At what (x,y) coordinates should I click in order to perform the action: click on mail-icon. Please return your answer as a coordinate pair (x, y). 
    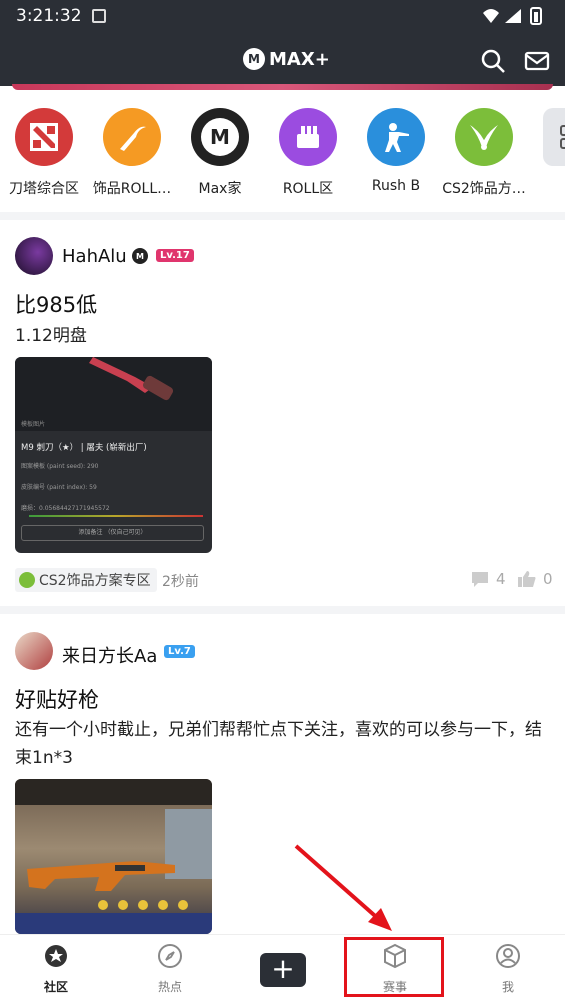
    Looking at the image, I should click on (537, 61).